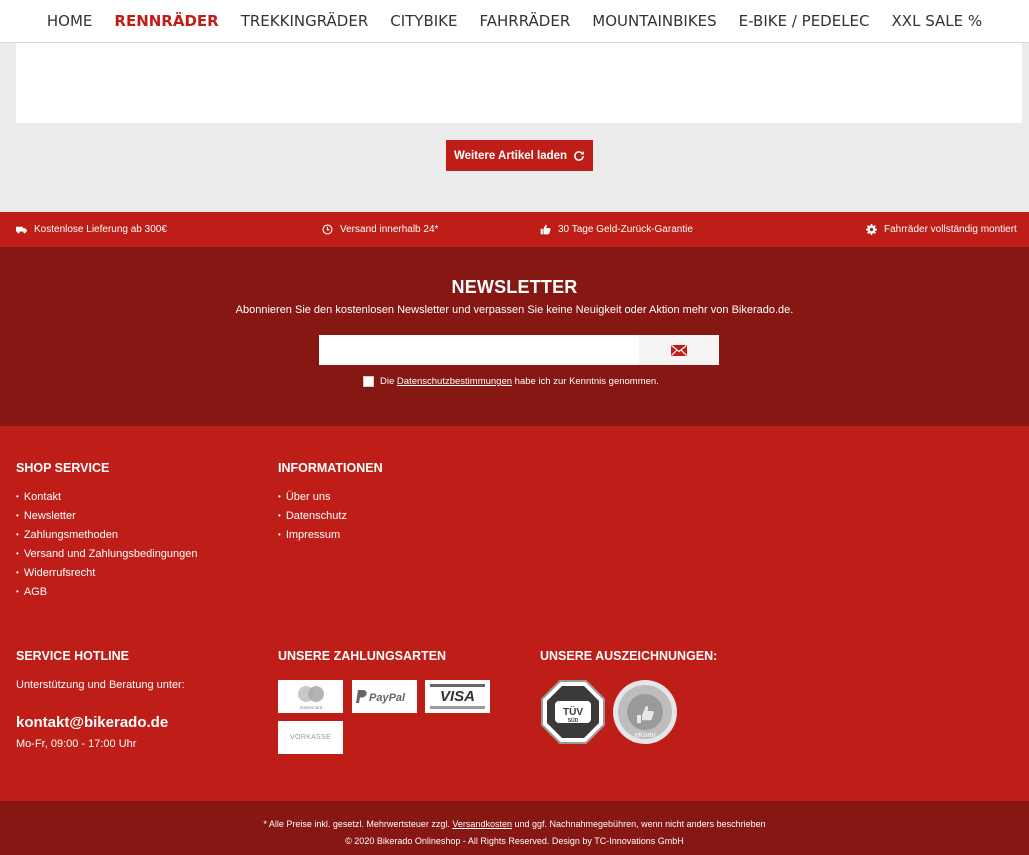  I want to click on ekomi-badge: eKomi, so click(645, 712).